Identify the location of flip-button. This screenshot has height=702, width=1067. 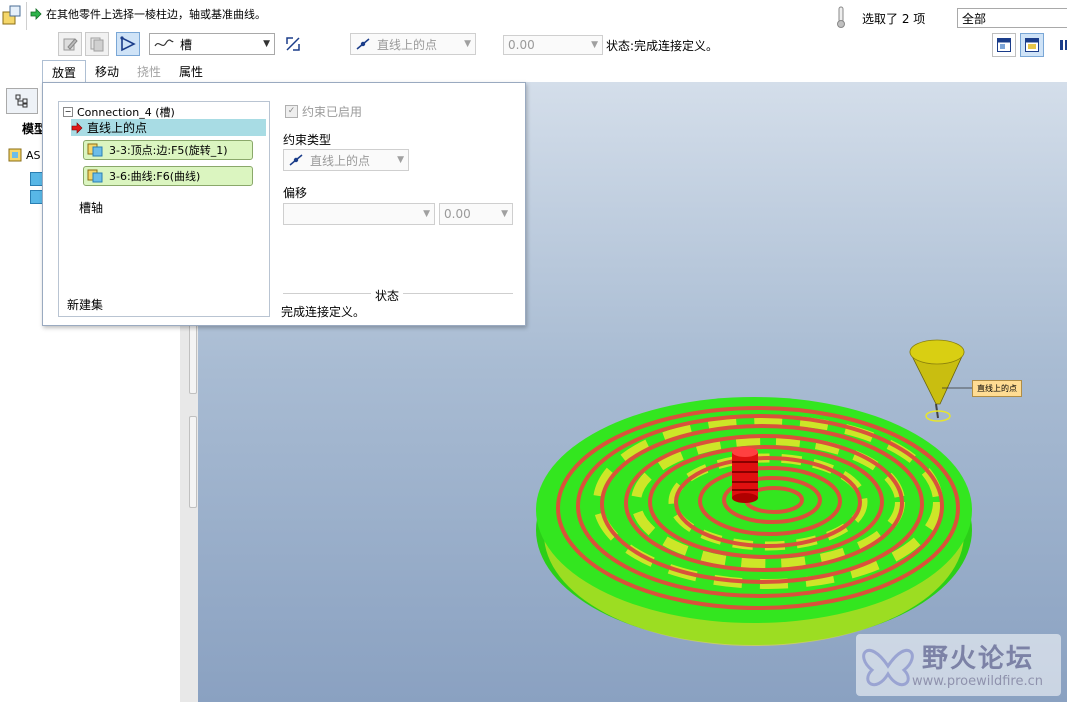
(293, 44).